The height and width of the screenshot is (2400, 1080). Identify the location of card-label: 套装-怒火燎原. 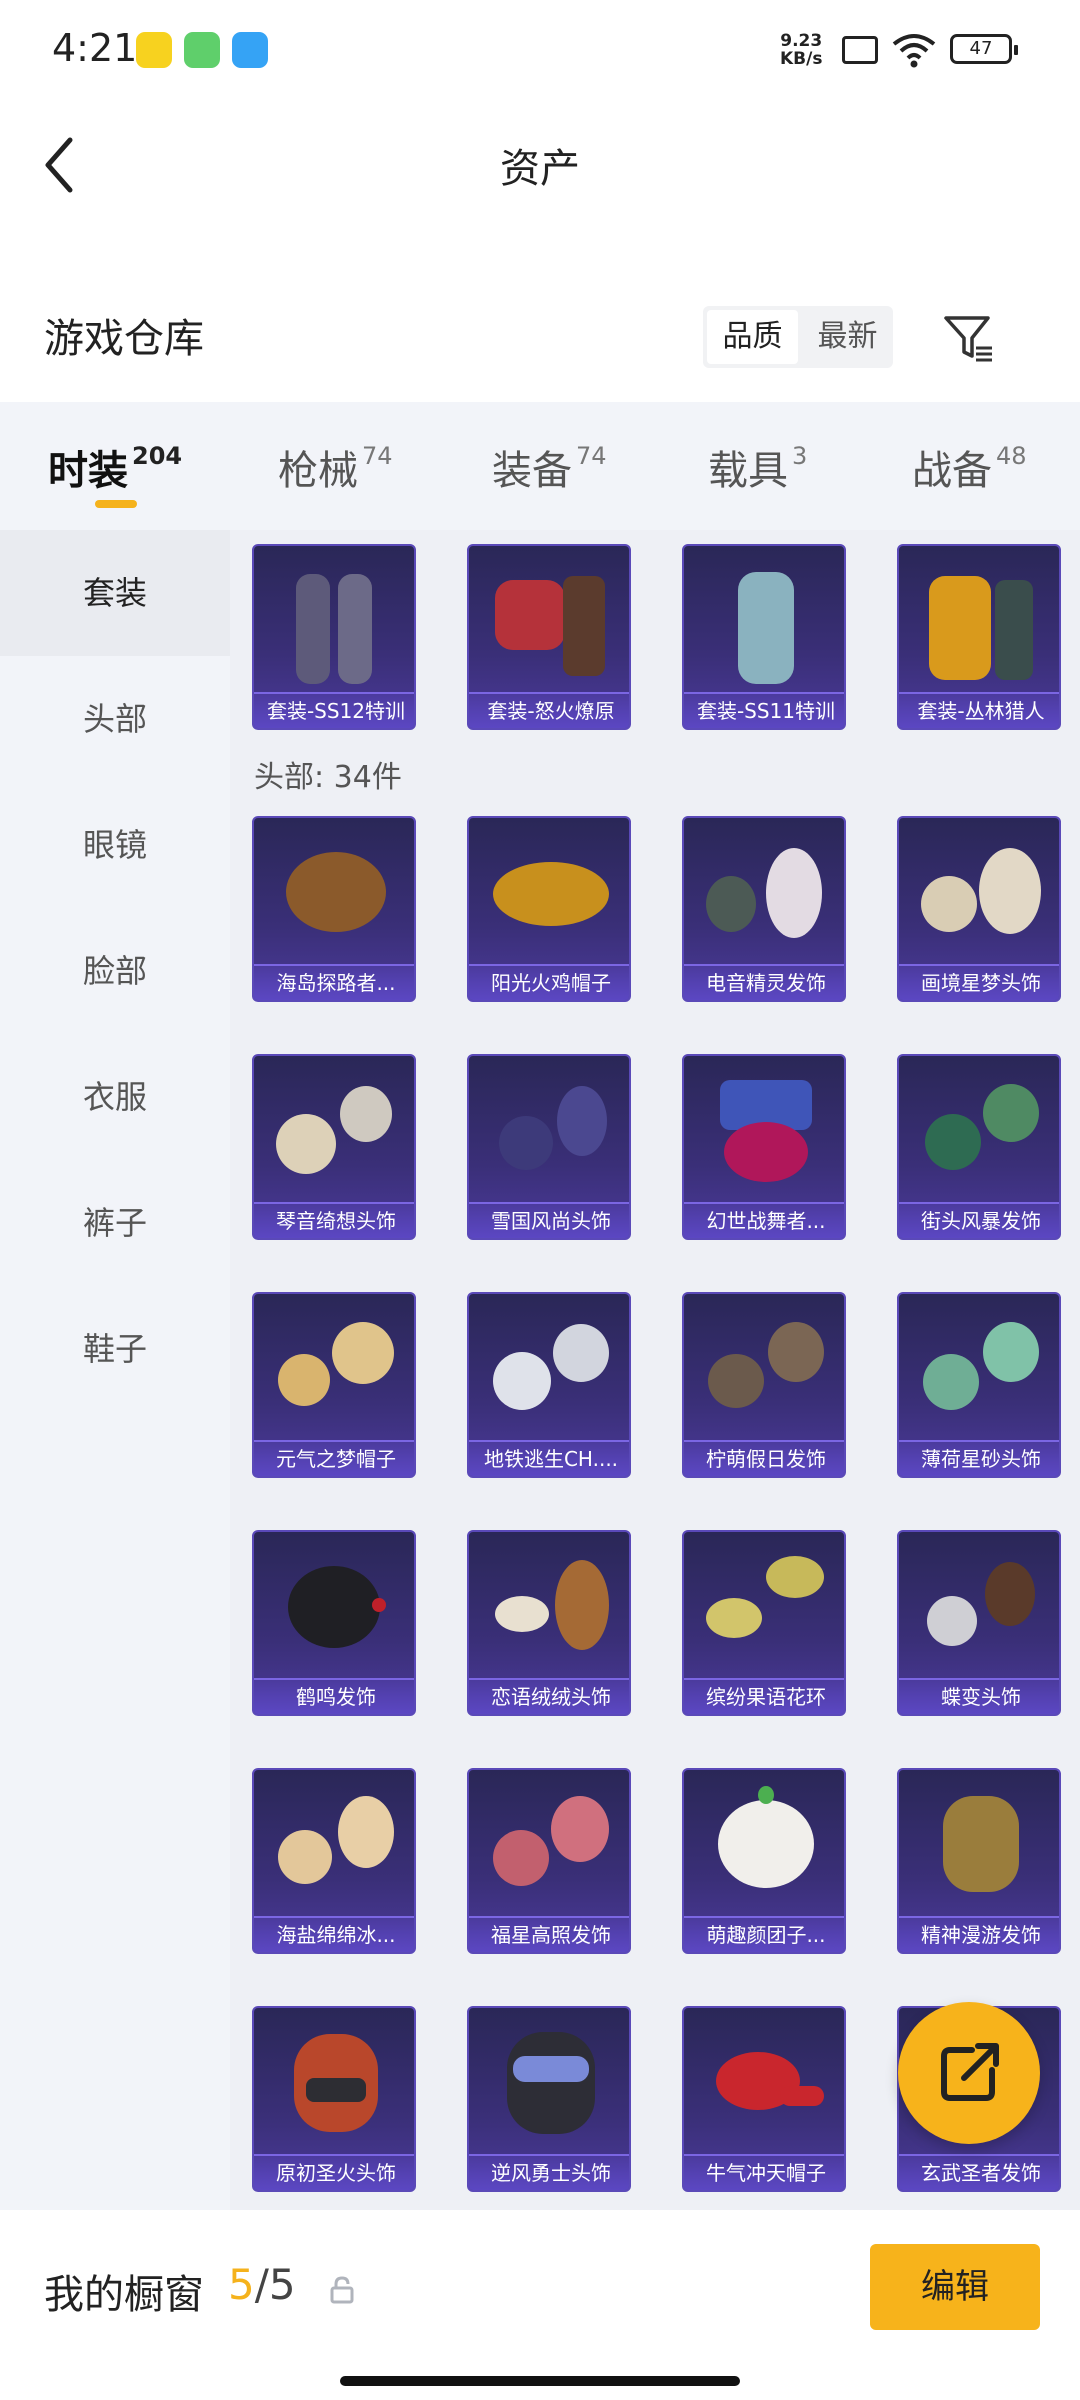
(549, 710).